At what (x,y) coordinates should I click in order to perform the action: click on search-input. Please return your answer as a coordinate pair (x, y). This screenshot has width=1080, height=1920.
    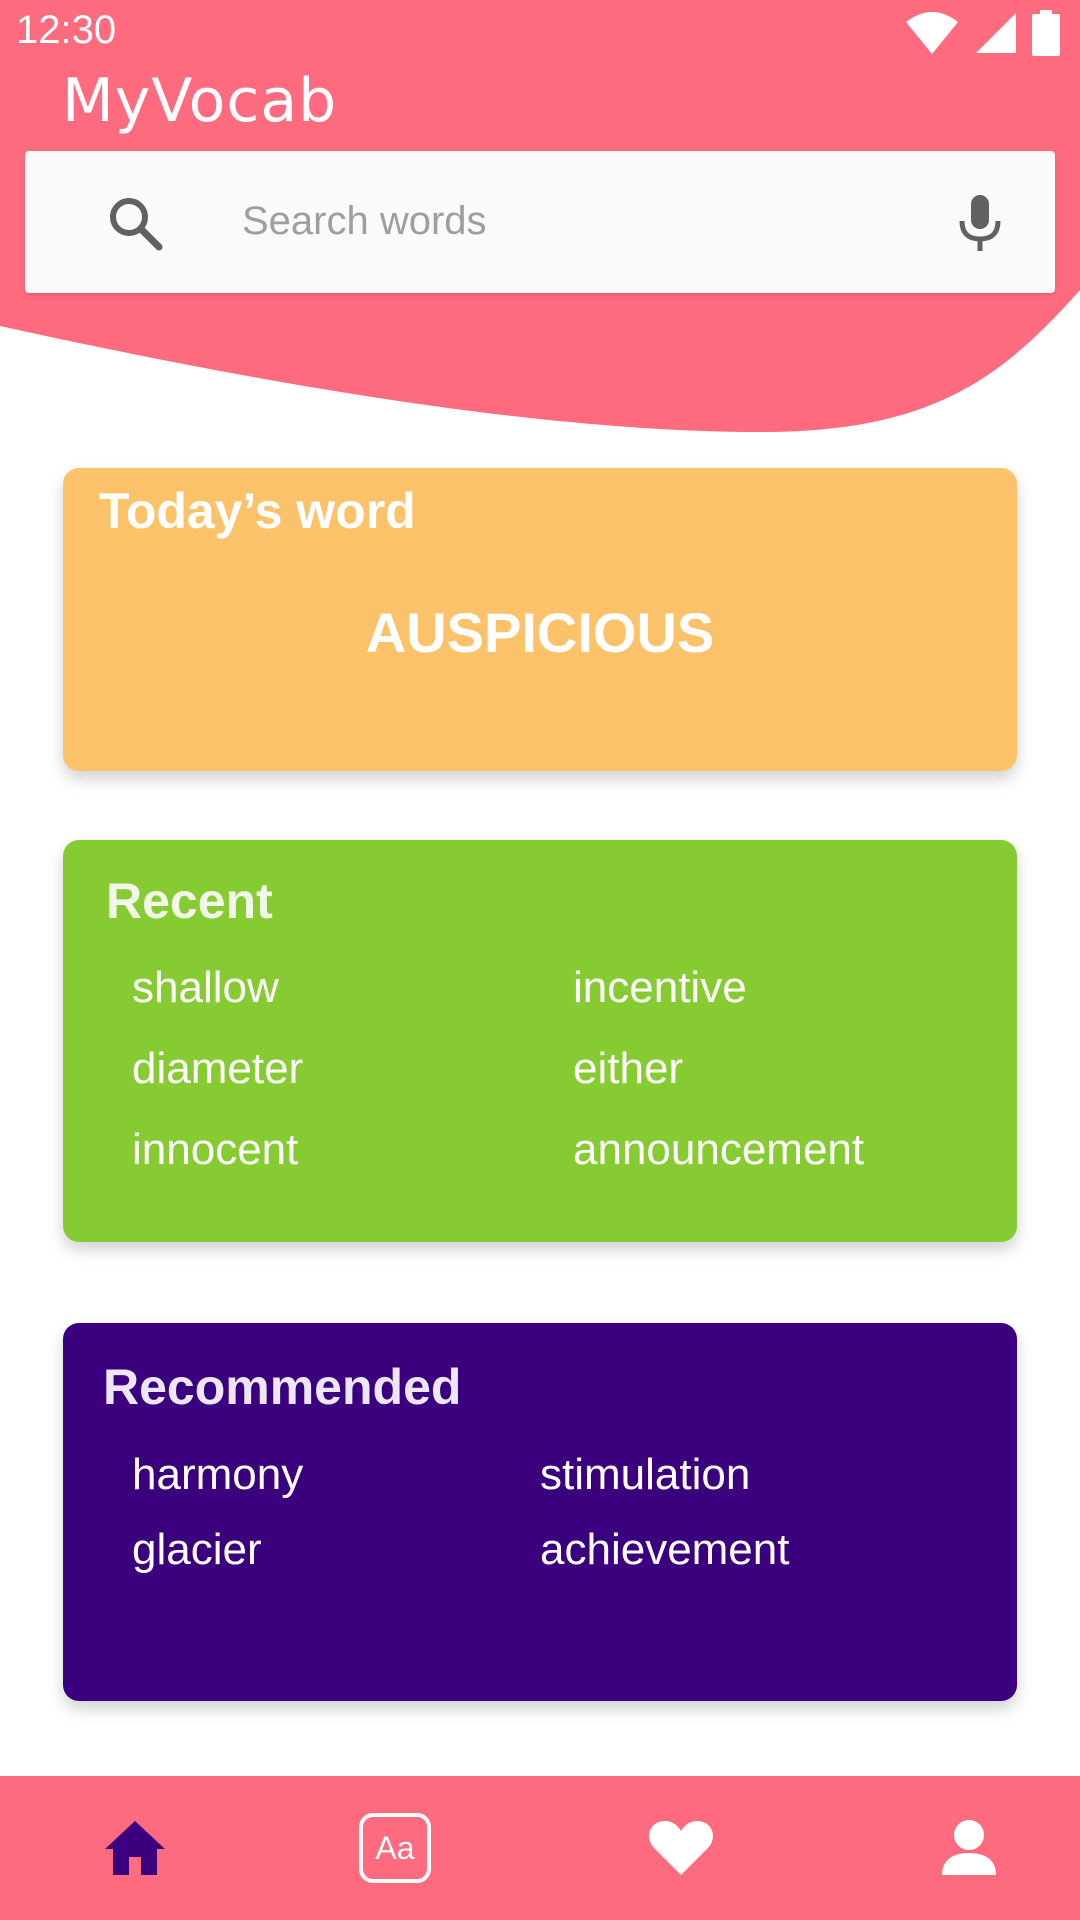
    Looking at the image, I should click on (602, 221).